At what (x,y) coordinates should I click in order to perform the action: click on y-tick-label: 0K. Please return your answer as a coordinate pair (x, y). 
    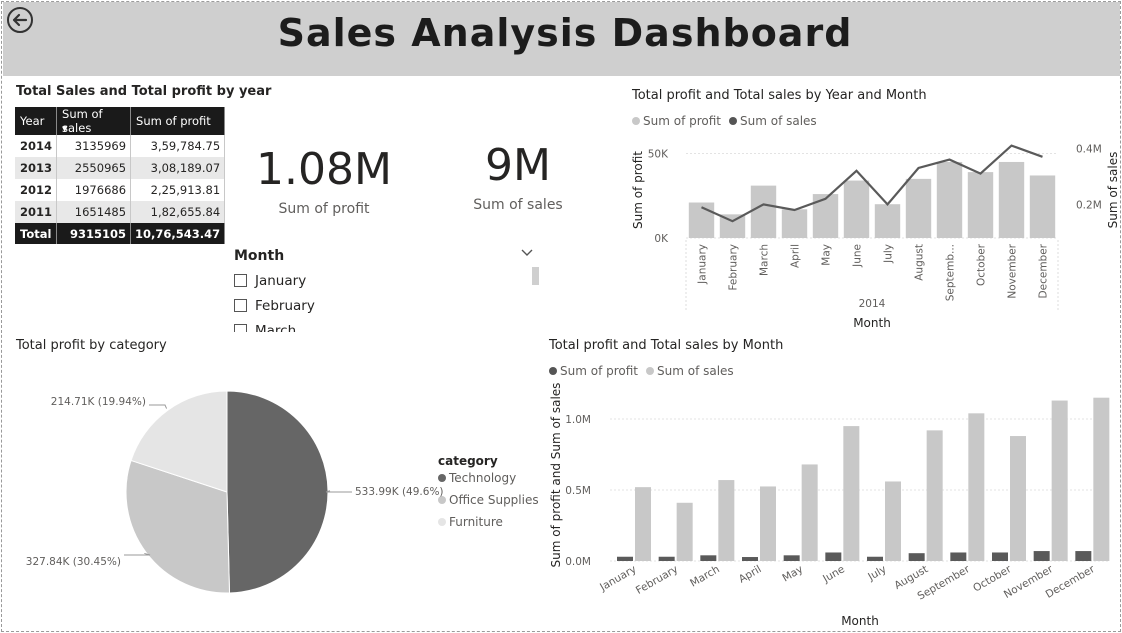
    Looking at the image, I should click on (661, 239).